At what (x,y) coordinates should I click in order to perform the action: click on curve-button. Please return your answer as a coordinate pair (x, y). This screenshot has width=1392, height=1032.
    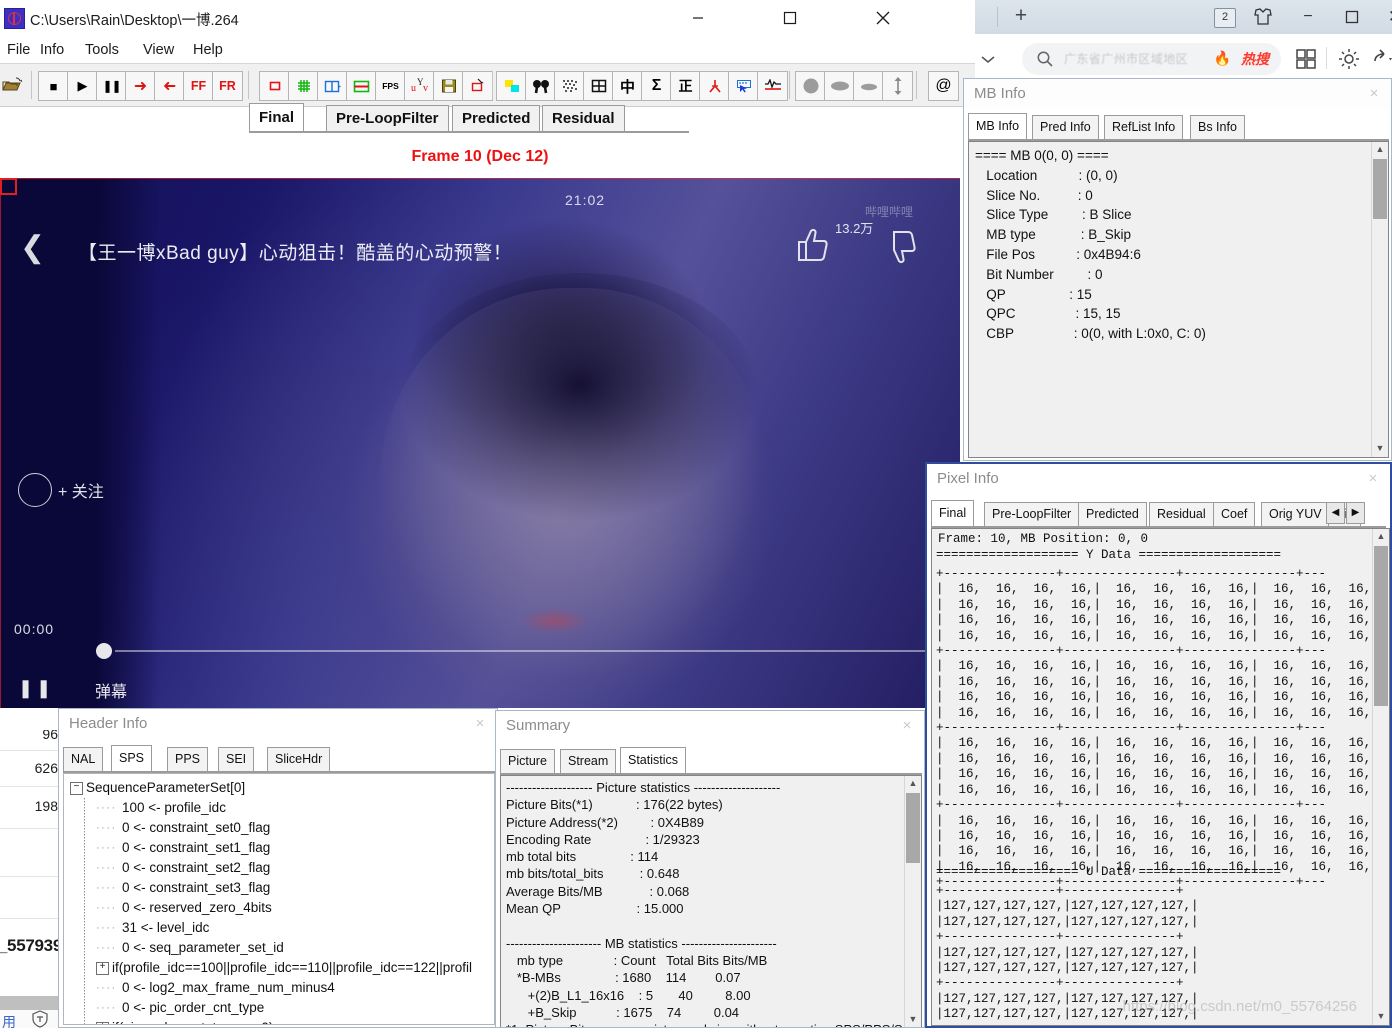
    Looking at the image, I should click on (714, 86).